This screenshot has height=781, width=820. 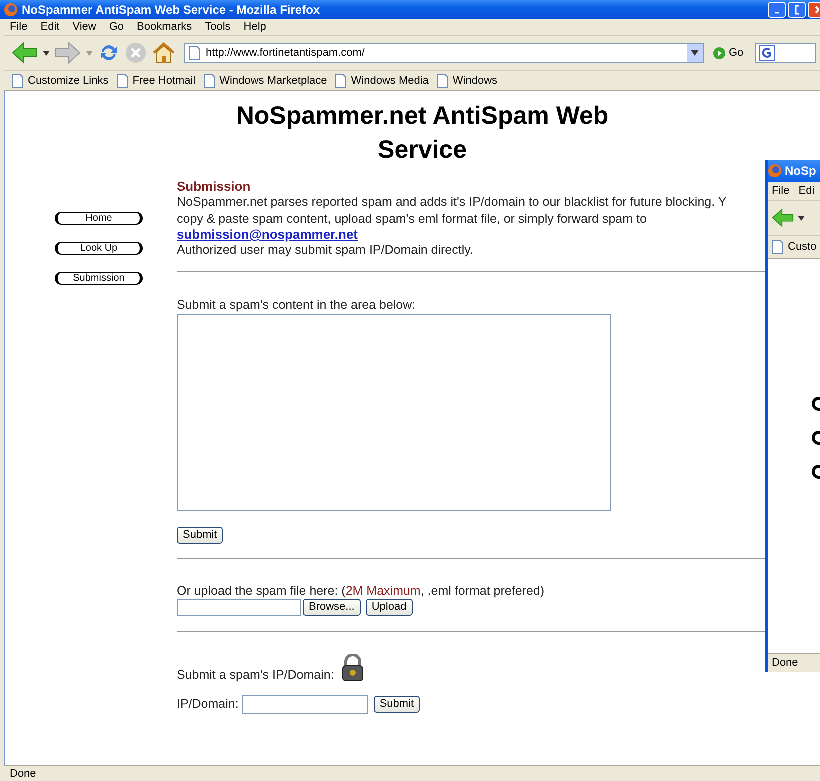 What do you see at coordinates (255, 27) in the screenshot?
I see `menu-item: Help` at bounding box center [255, 27].